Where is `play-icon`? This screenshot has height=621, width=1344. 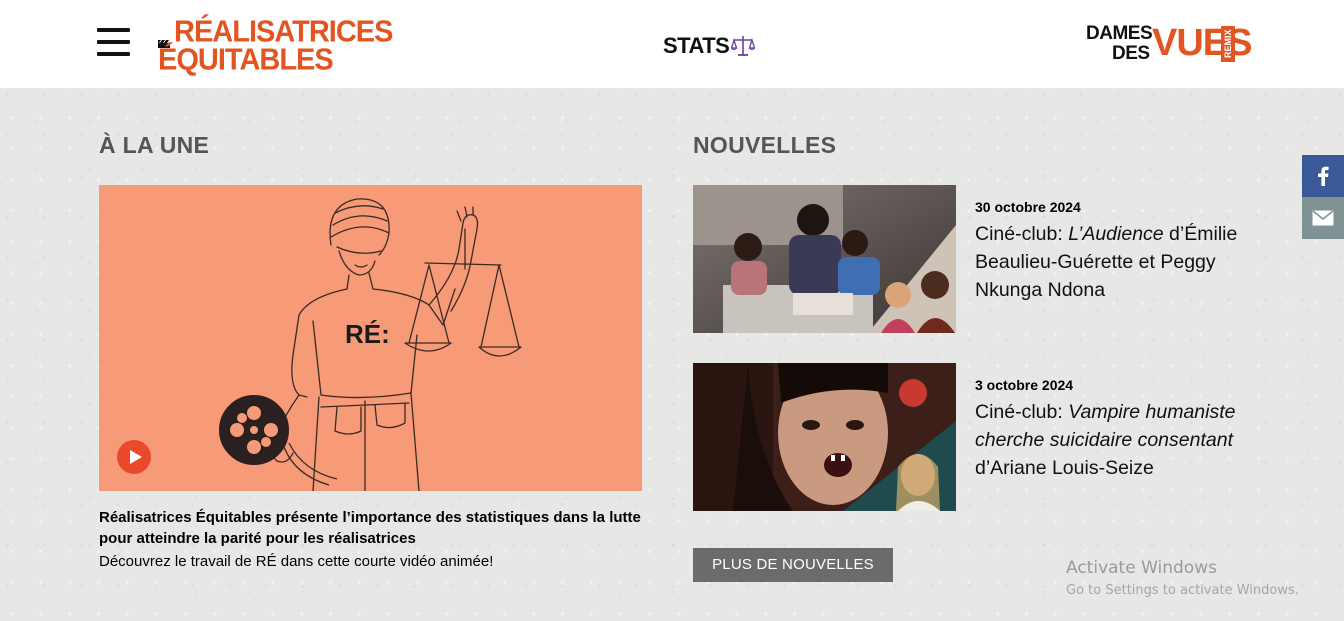 play-icon is located at coordinates (134, 457).